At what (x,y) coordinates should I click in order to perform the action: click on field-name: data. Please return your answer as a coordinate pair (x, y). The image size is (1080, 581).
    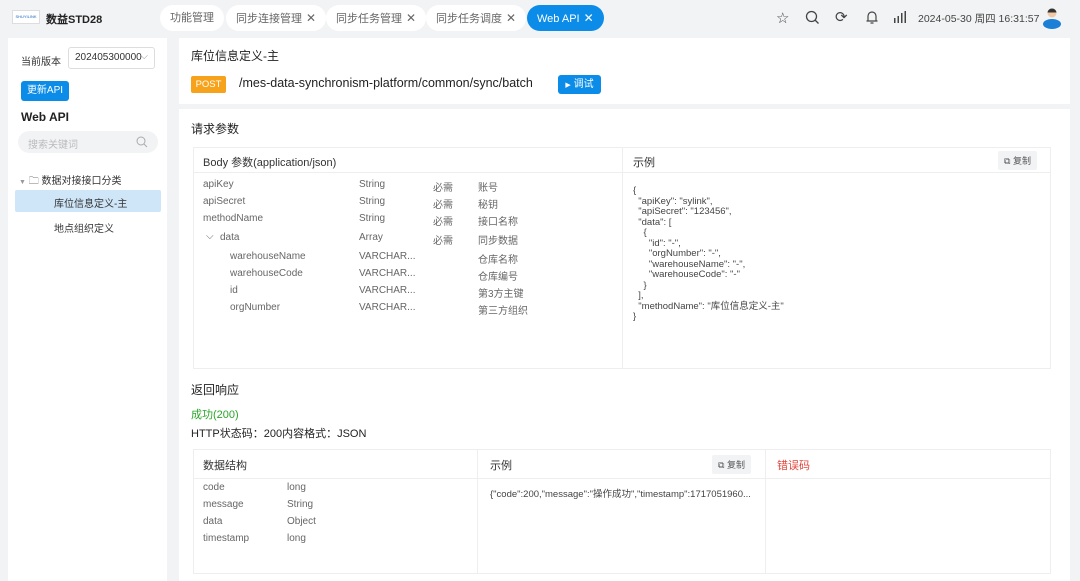
    Looking at the image, I should click on (213, 521).